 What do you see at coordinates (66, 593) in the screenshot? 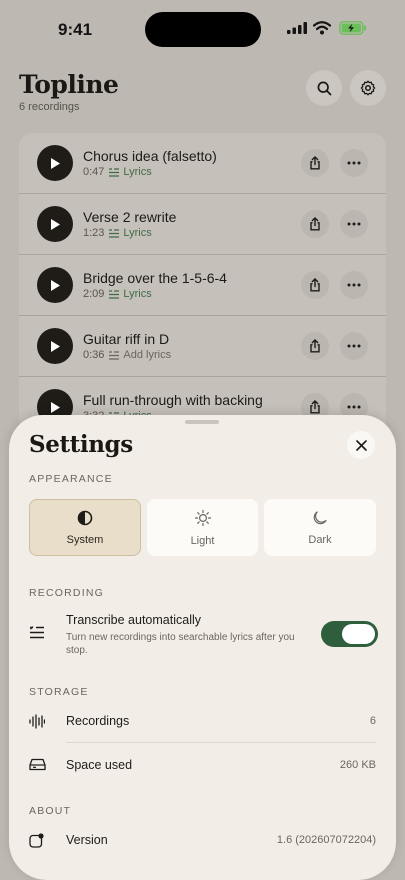
I see `section-recording: RECORDING` at bounding box center [66, 593].